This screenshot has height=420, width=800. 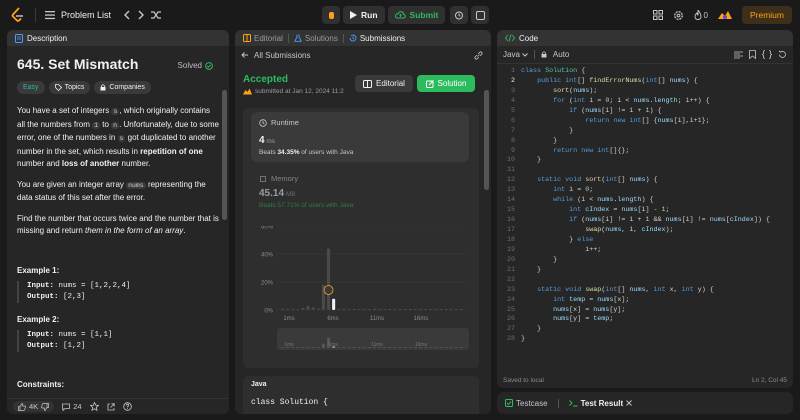 I want to click on submissions-scrollbar, so click(x=486, y=140).